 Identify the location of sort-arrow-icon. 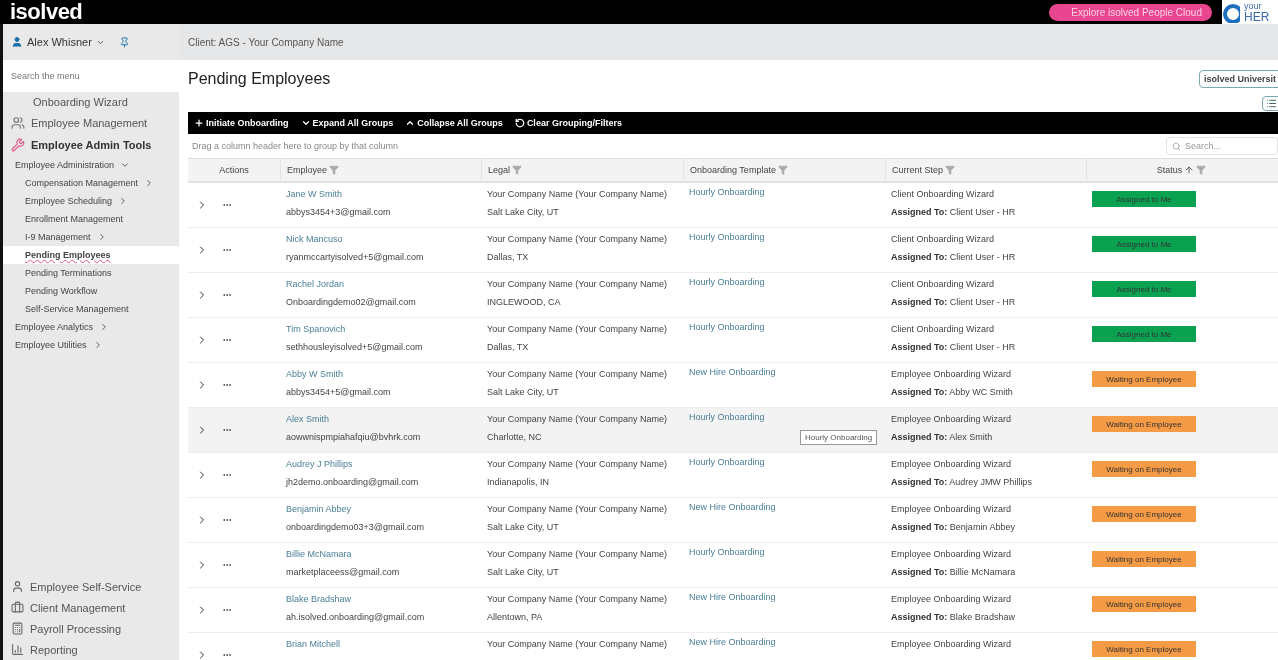
(1189, 170).